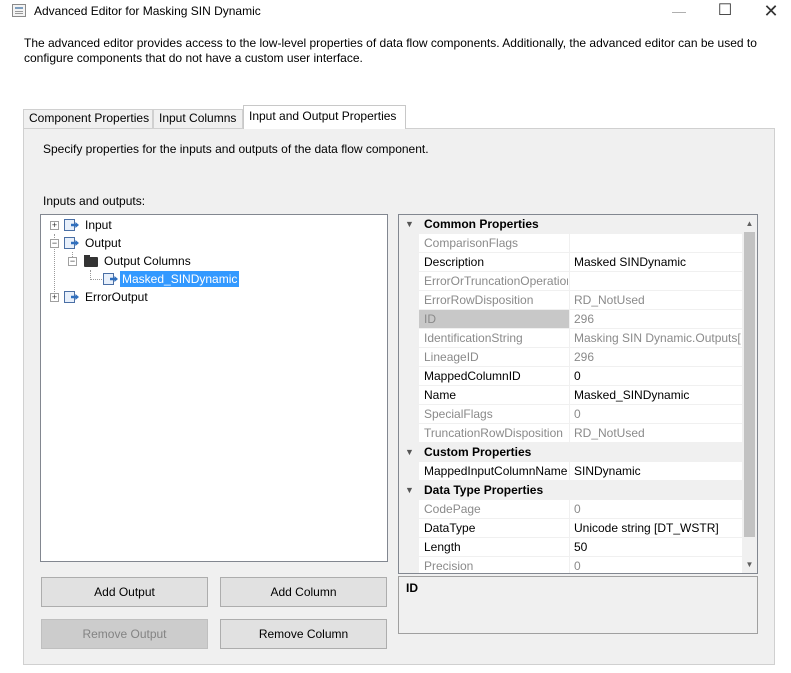 This screenshot has height=673, width=791. I want to click on collapse-output-toggle: −, so click(54, 243).